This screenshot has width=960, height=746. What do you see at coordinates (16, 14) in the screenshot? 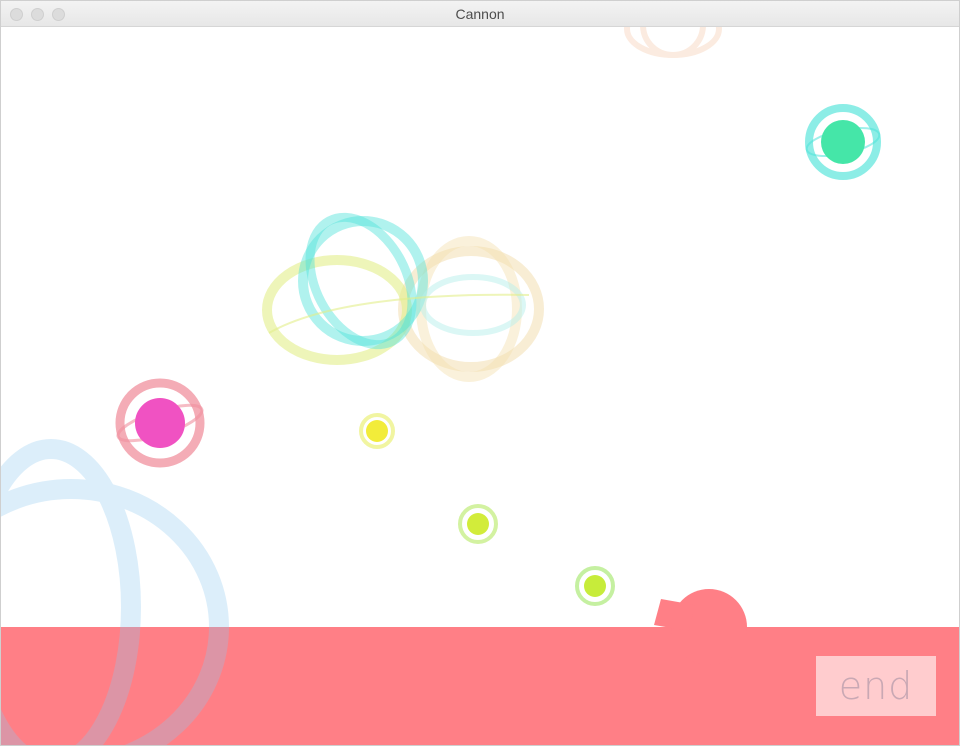
I see `close-window-button` at bounding box center [16, 14].